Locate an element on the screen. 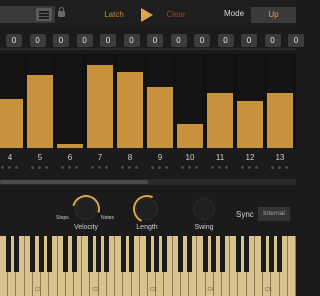  step-number: 10 is located at coordinates (190, 157).